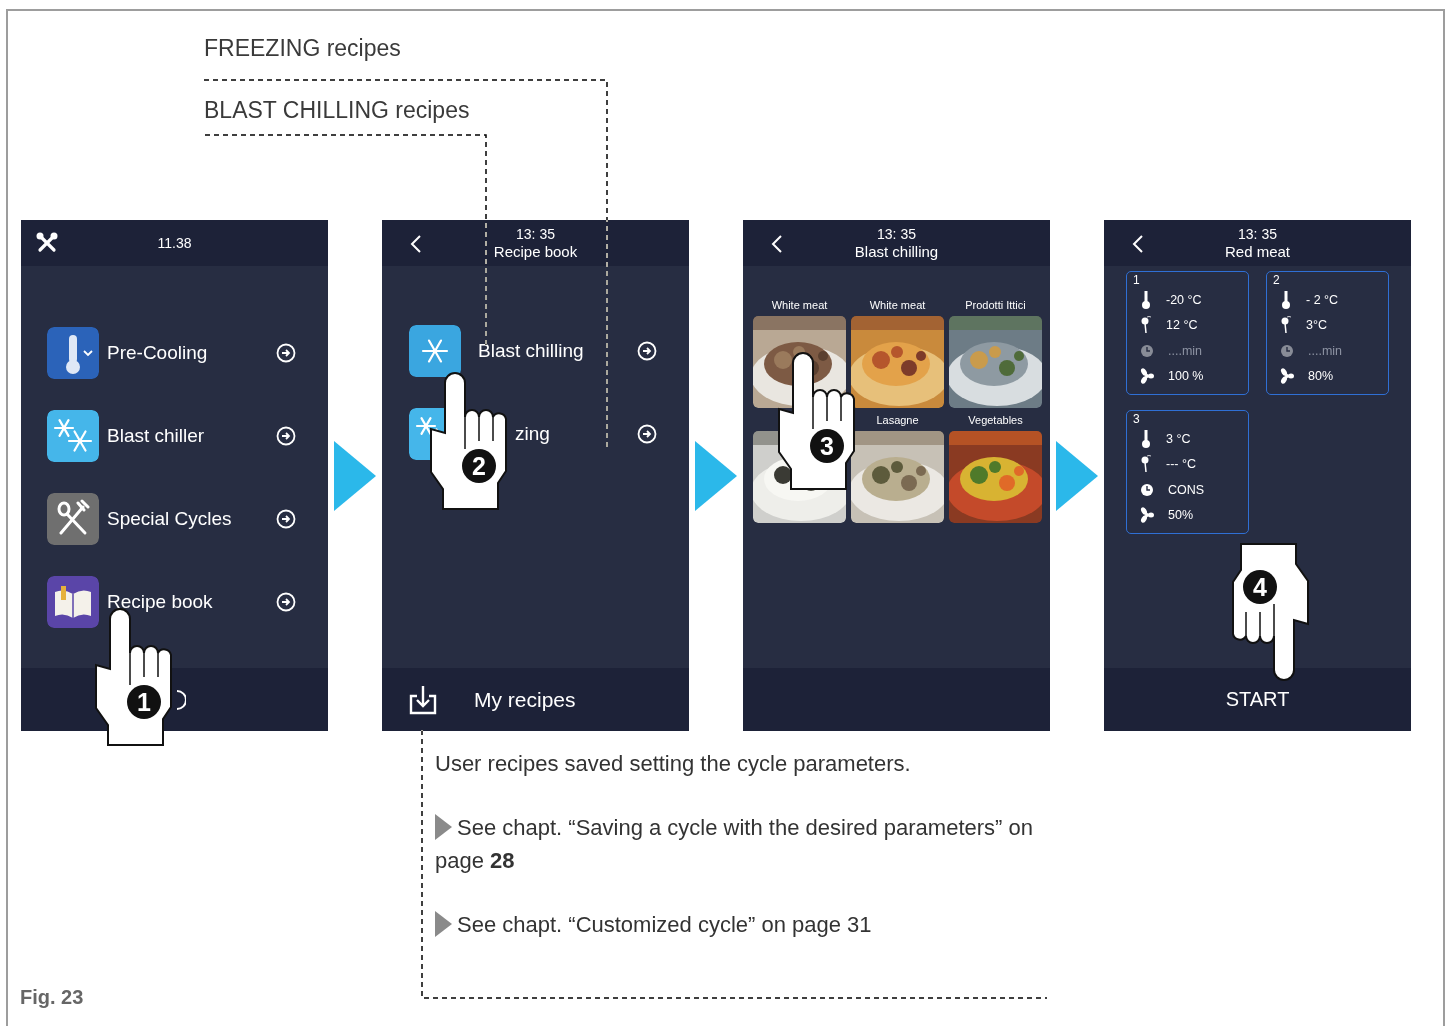  I want to click on note-text: See chapt. “Customized cycle” on page 31, so click(755, 924).